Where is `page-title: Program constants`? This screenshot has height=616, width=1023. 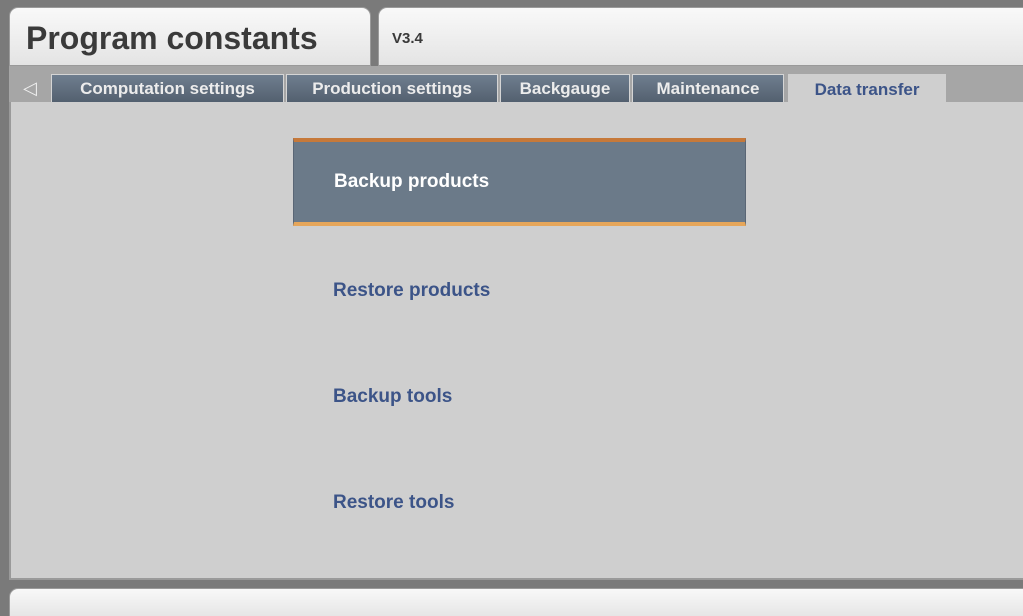
page-title: Program constants is located at coordinates (172, 38).